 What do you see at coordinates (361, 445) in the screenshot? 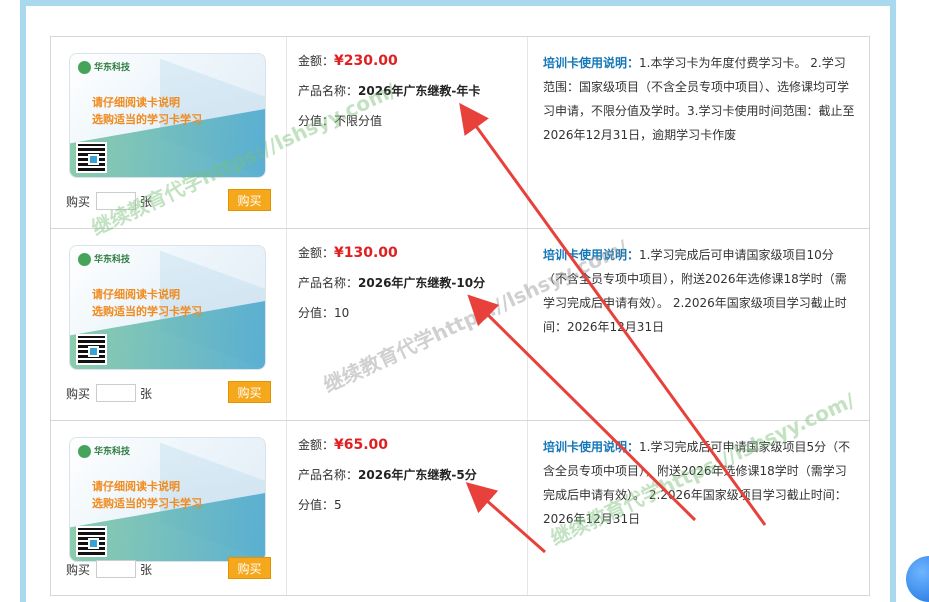
I see `price: ¥65.00` at bounding box center [361, 445].